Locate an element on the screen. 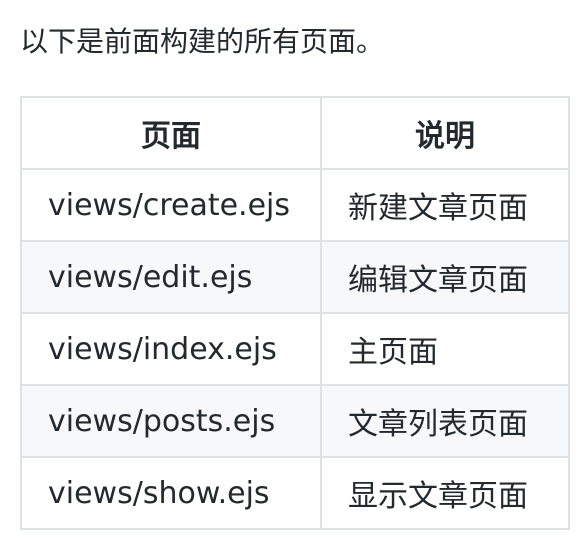  page-description: 显示文章页面 is located at coordinates (445, 493).